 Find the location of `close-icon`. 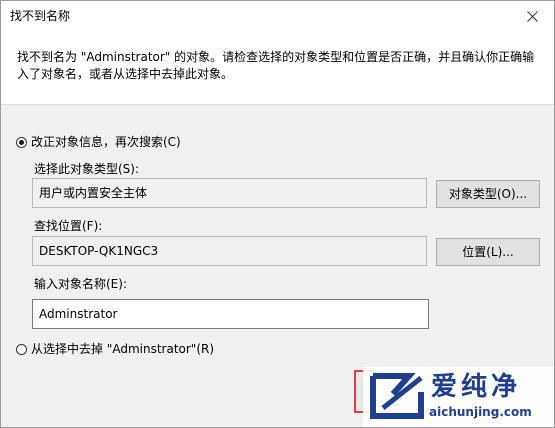

close-icon is located at coordinates (532, 16).